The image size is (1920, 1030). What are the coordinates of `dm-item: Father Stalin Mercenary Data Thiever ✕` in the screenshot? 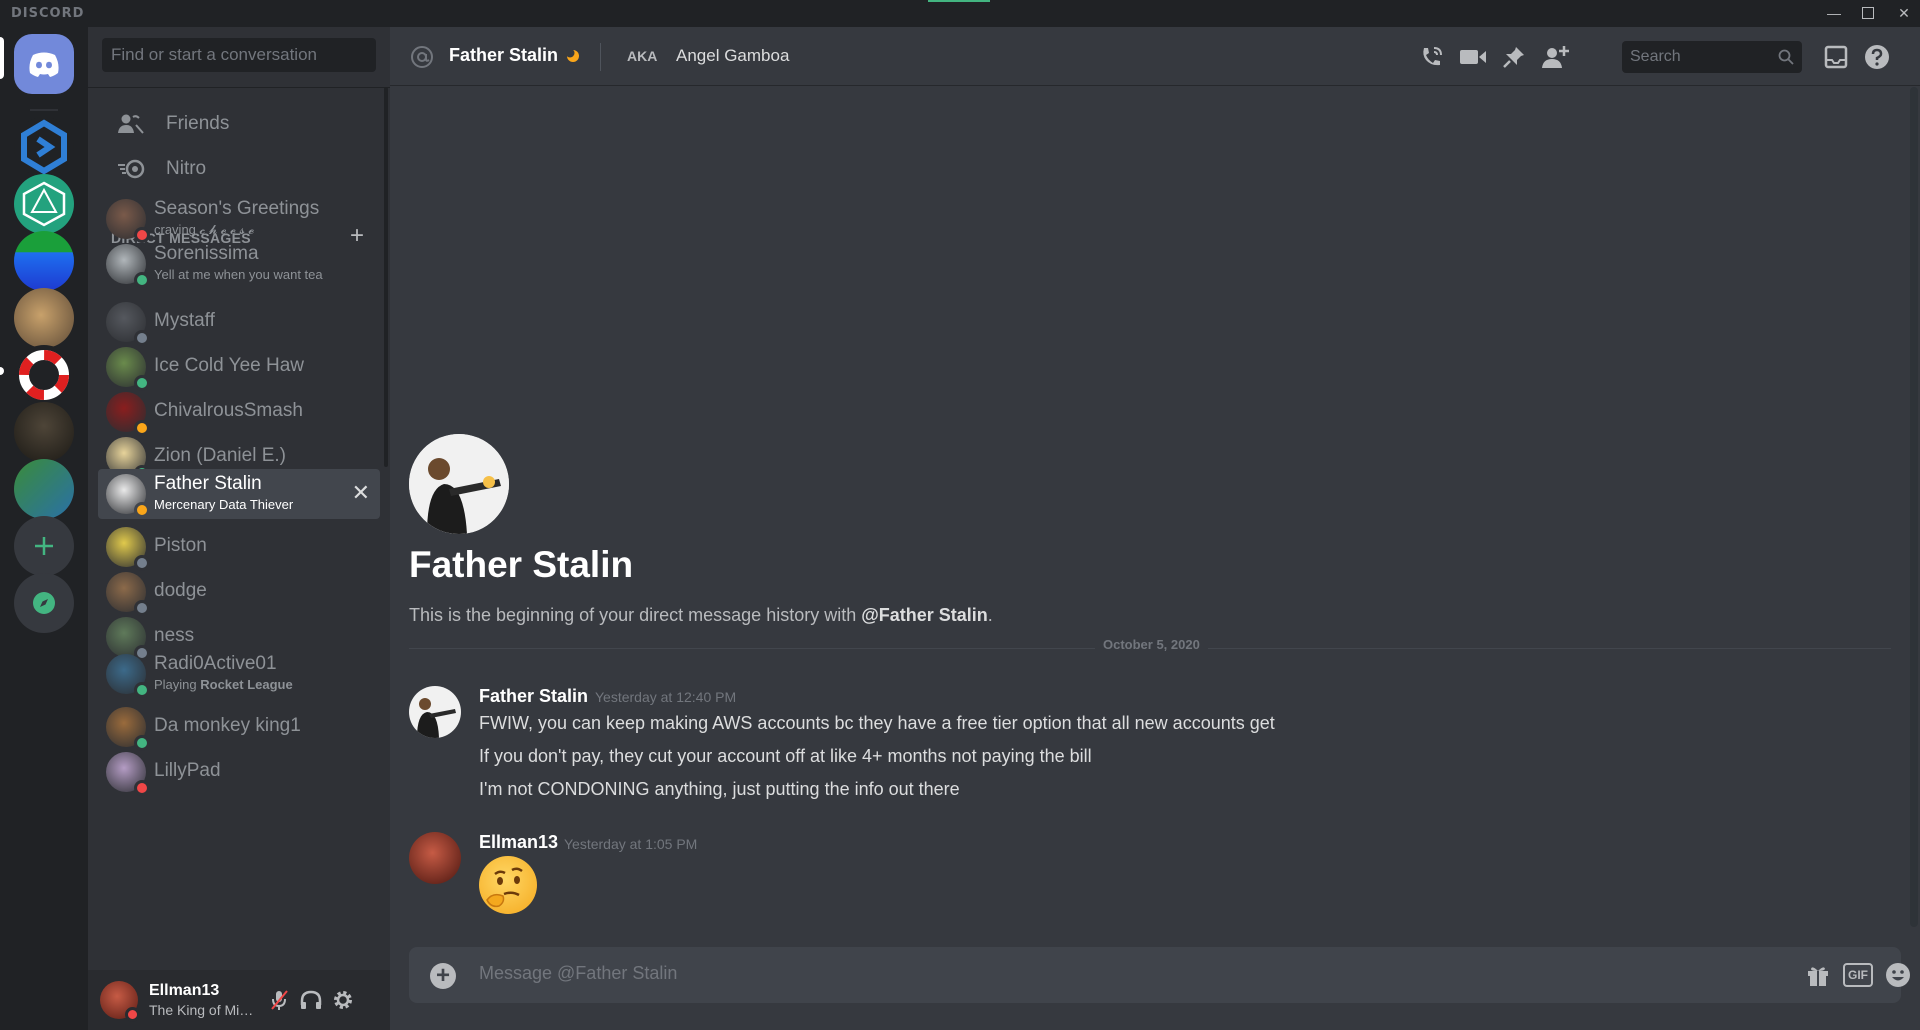 It's located at (239, 494).